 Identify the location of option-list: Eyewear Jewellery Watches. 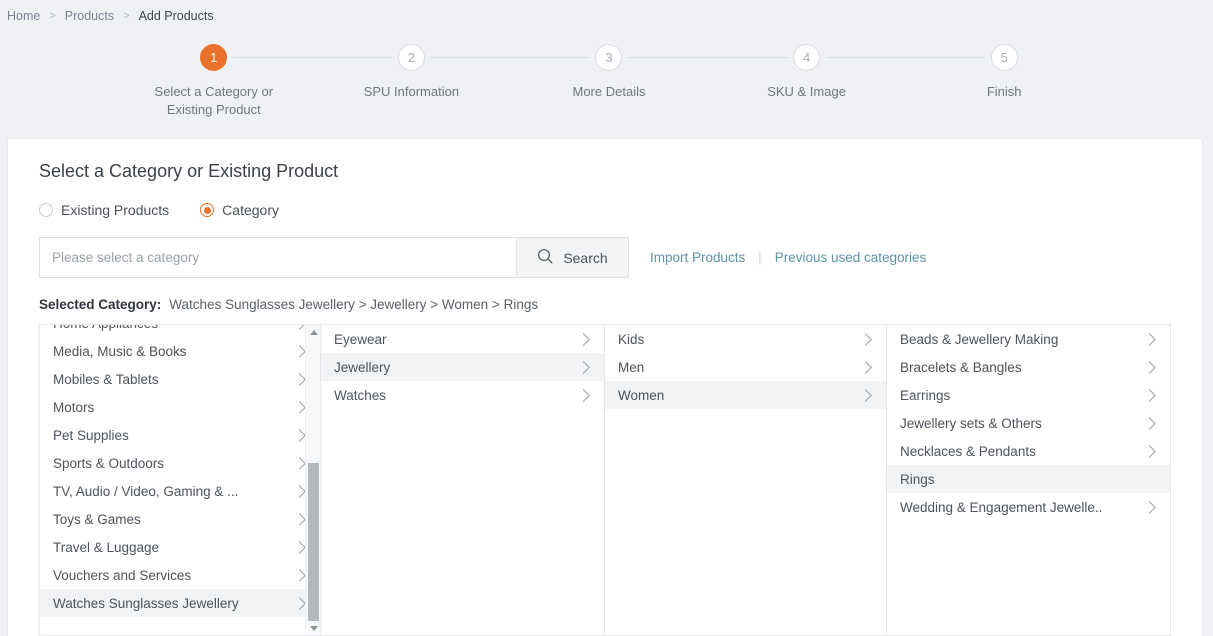
(462, 367).